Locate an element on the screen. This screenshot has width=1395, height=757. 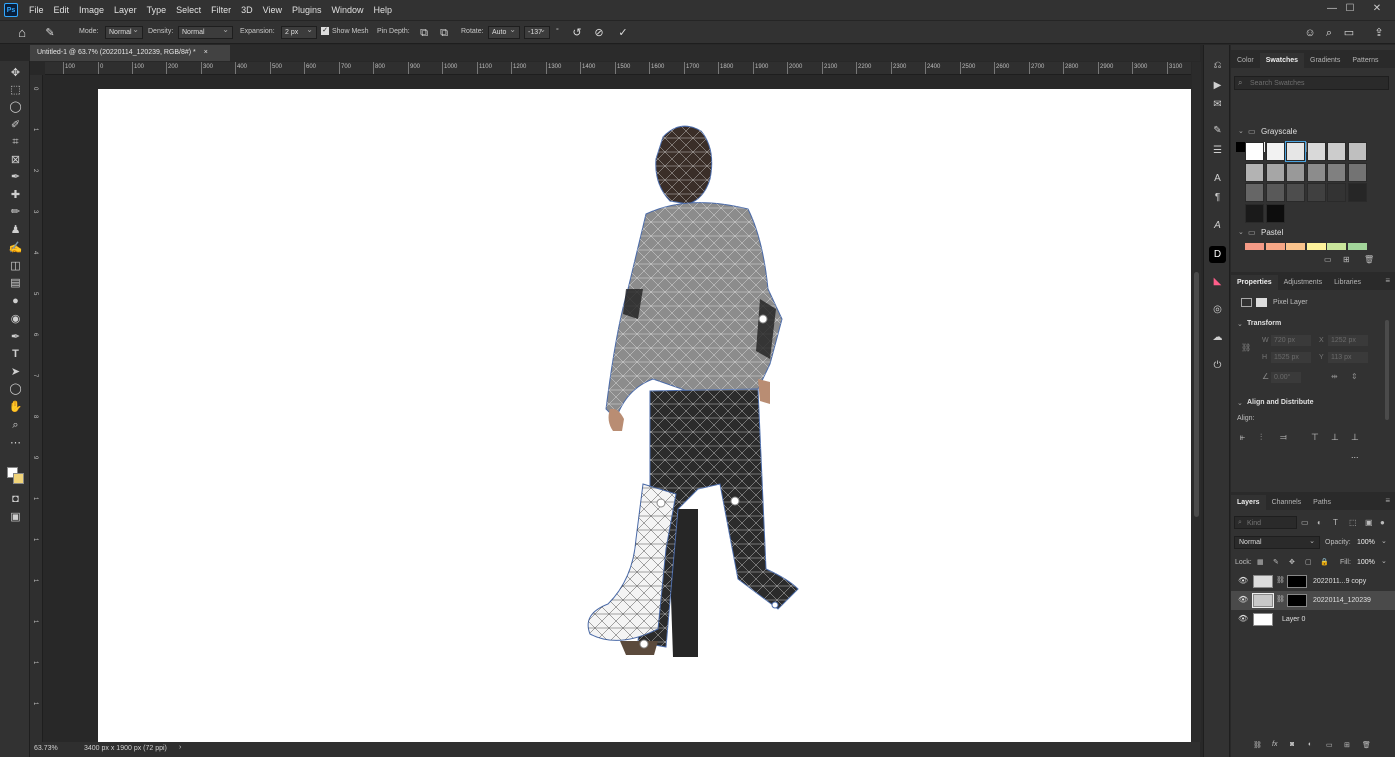
filter-type-icon: T is located at coordinates (1335, 522).